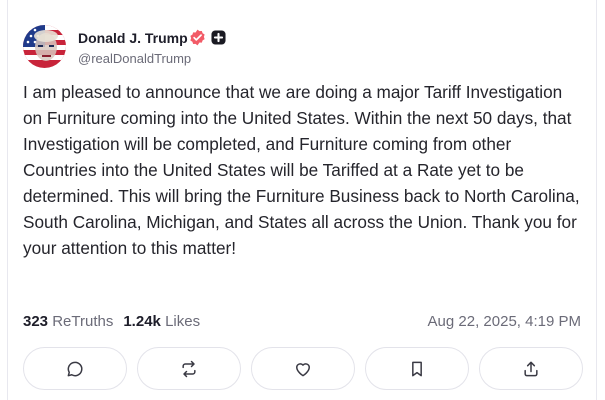 The height and width of the screenshot is (400, 605). I want to click on retruth-button, so click(189, 368).